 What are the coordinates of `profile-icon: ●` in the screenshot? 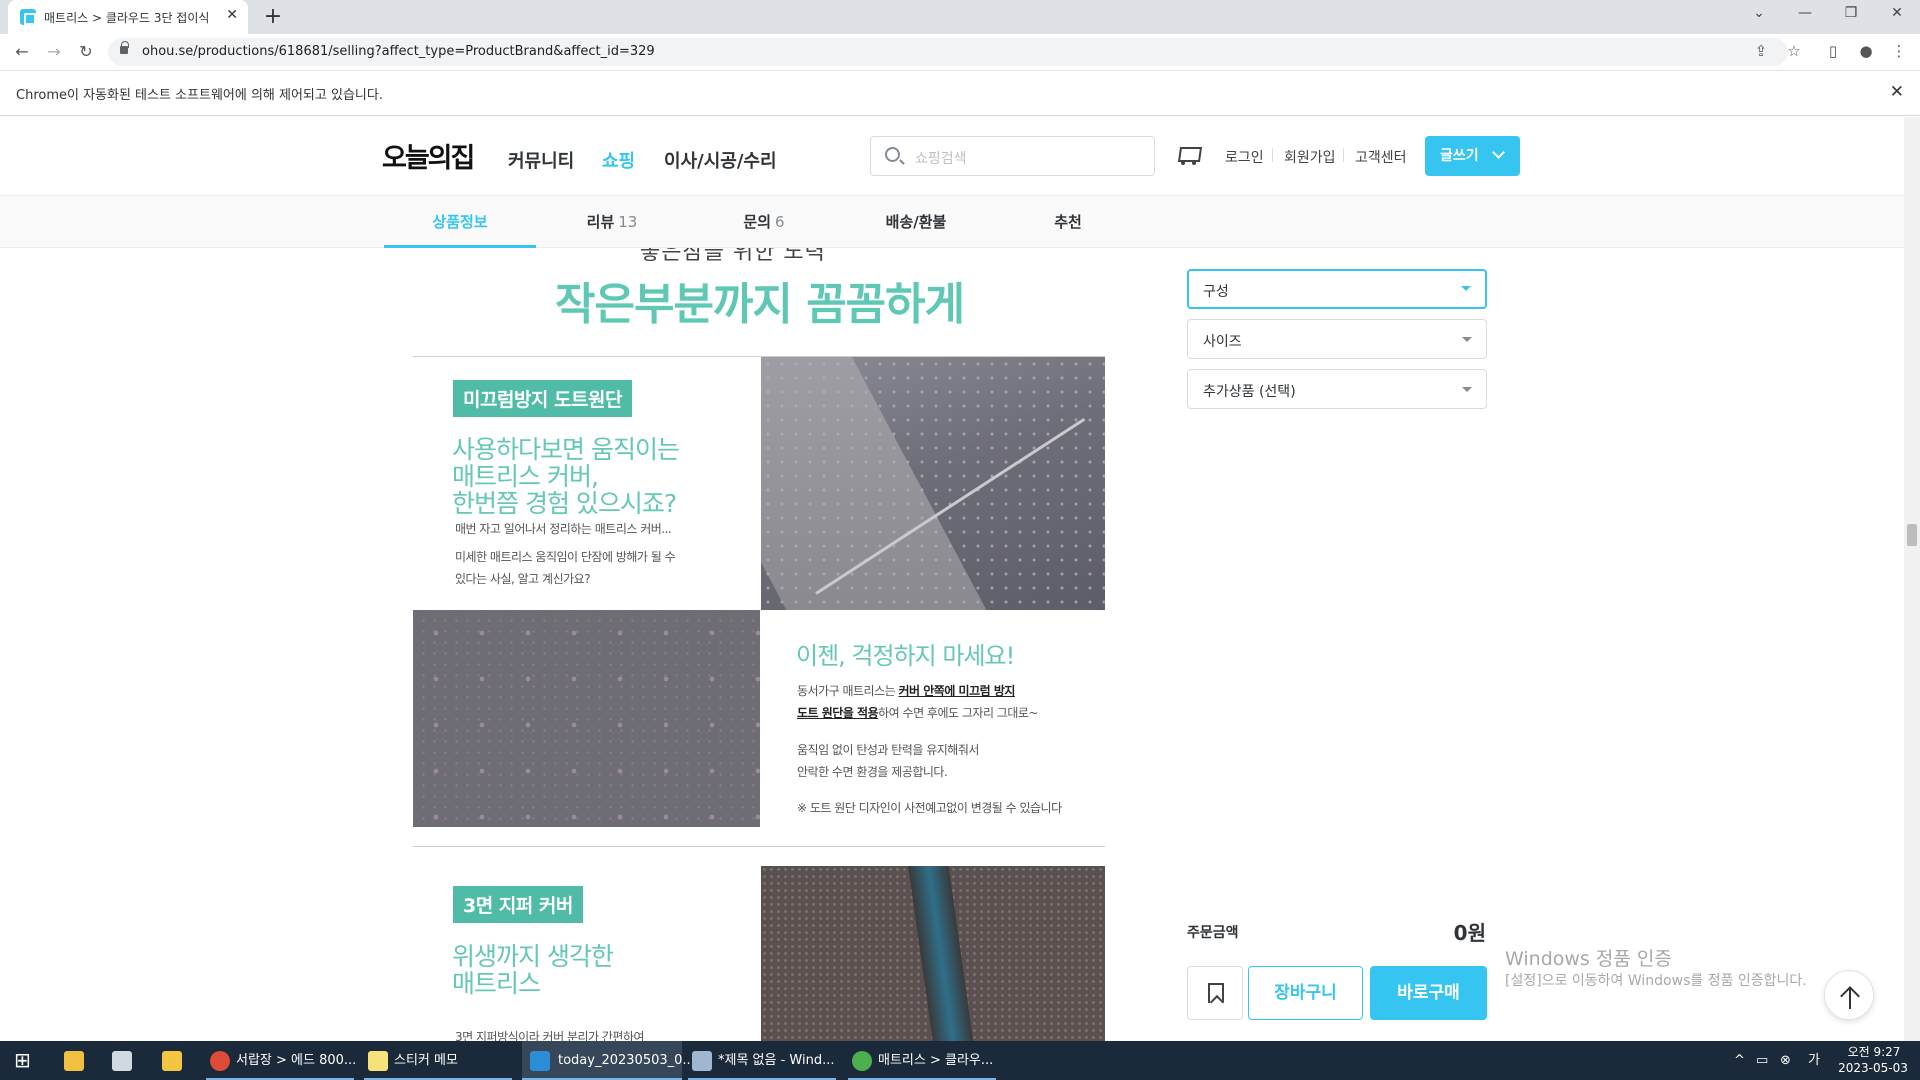 It's located at (1866, 51).